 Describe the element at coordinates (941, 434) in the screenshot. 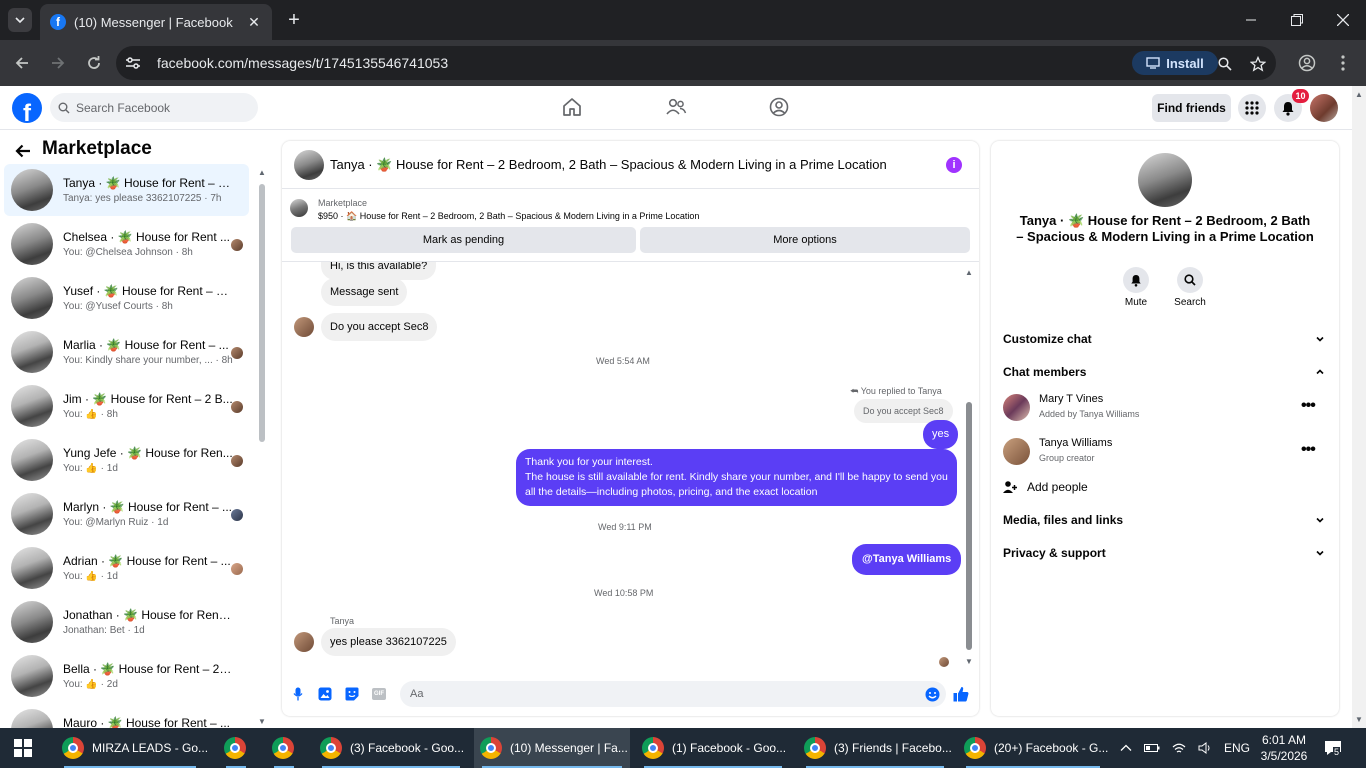

I see `my-message-bubble: yes` at that location.